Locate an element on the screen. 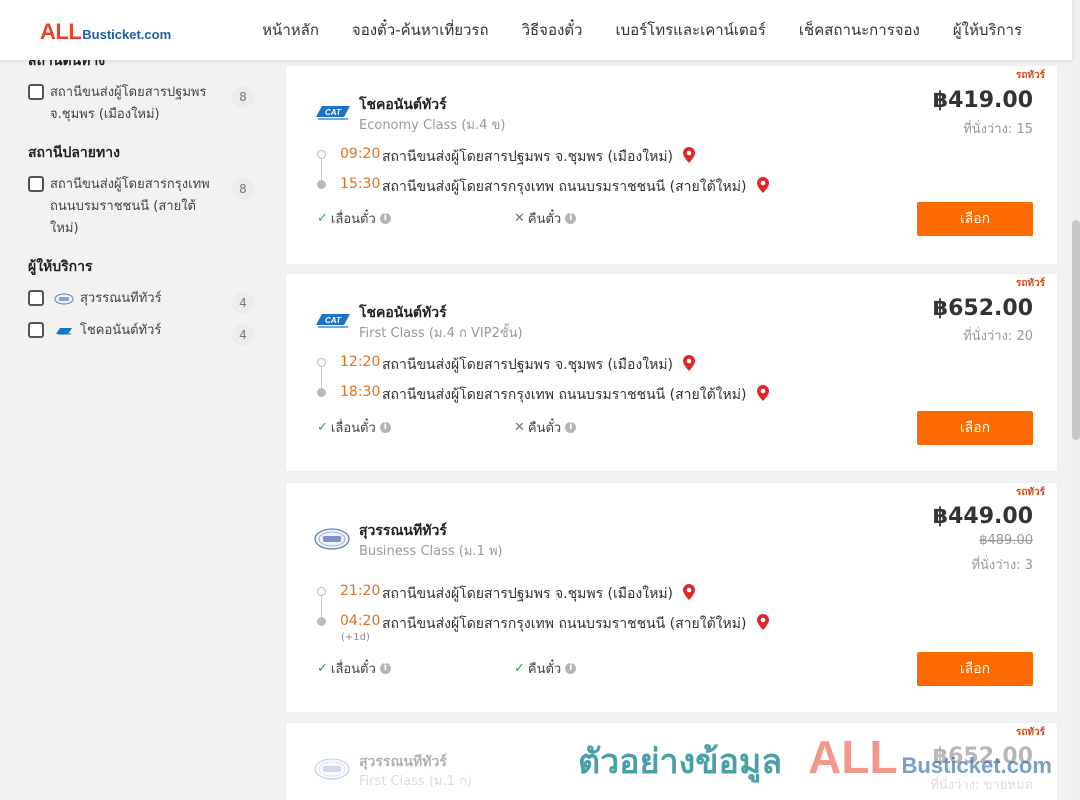  operator-checkbox-chokanan is located at coordinates (36, 330).